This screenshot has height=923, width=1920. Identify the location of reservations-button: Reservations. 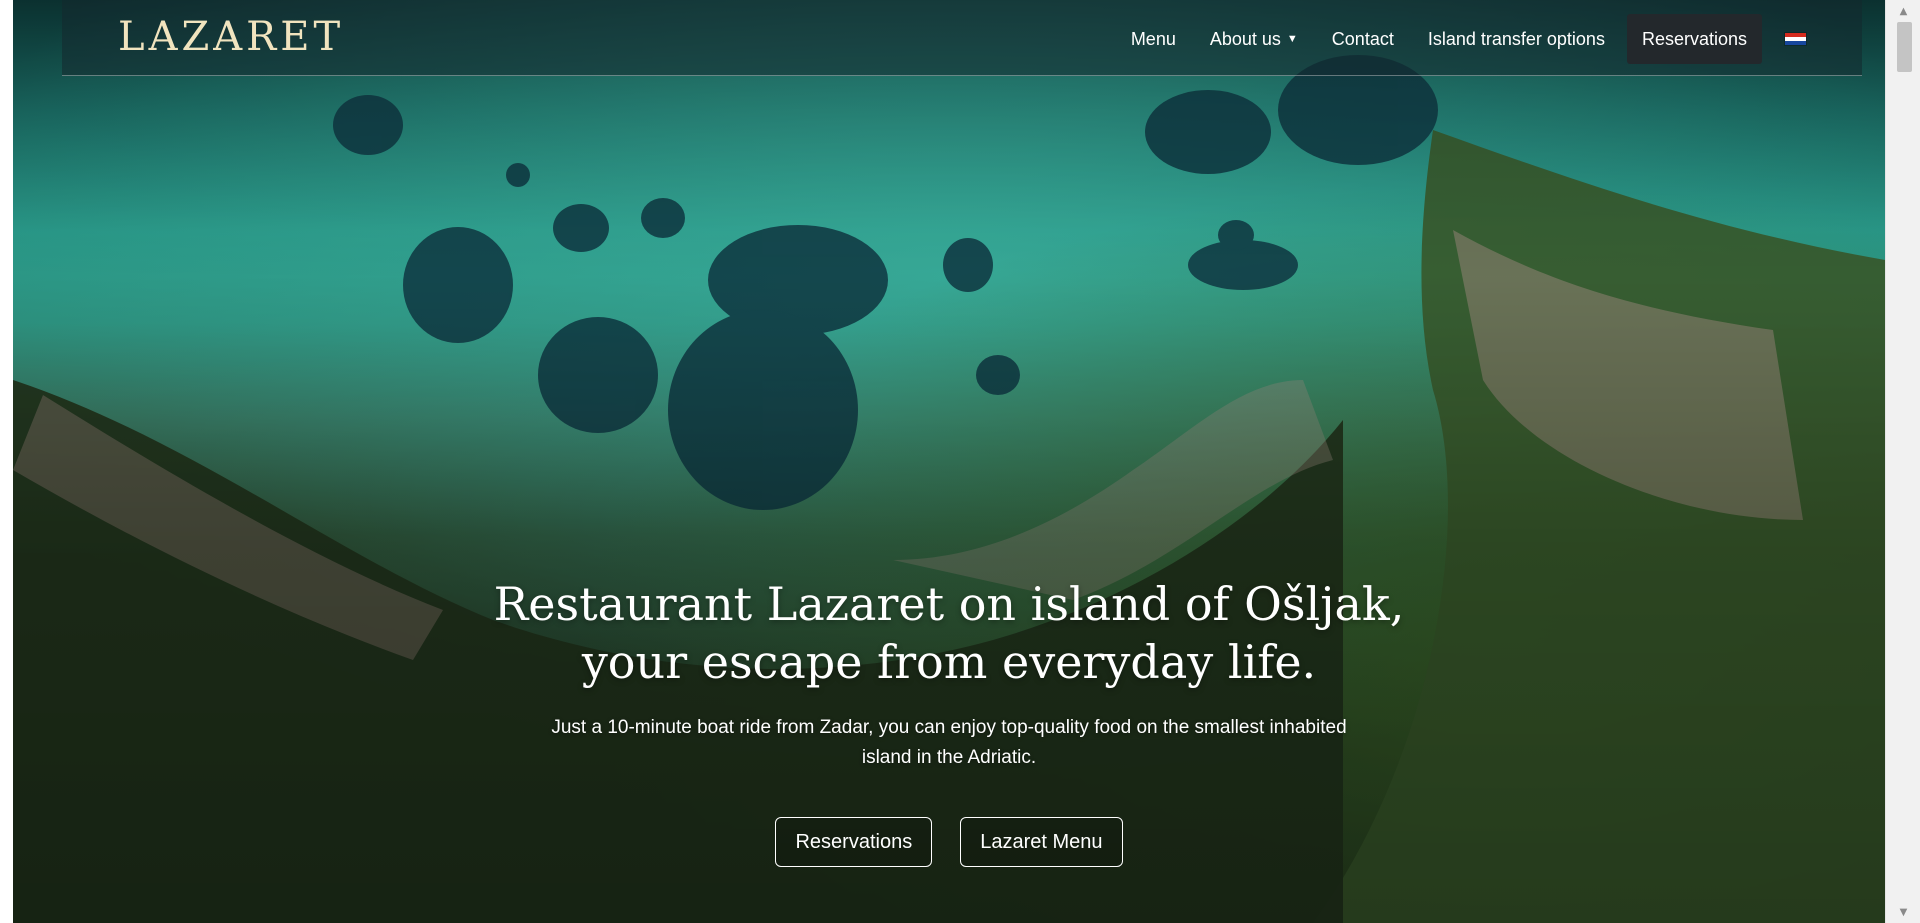
(854, 842).